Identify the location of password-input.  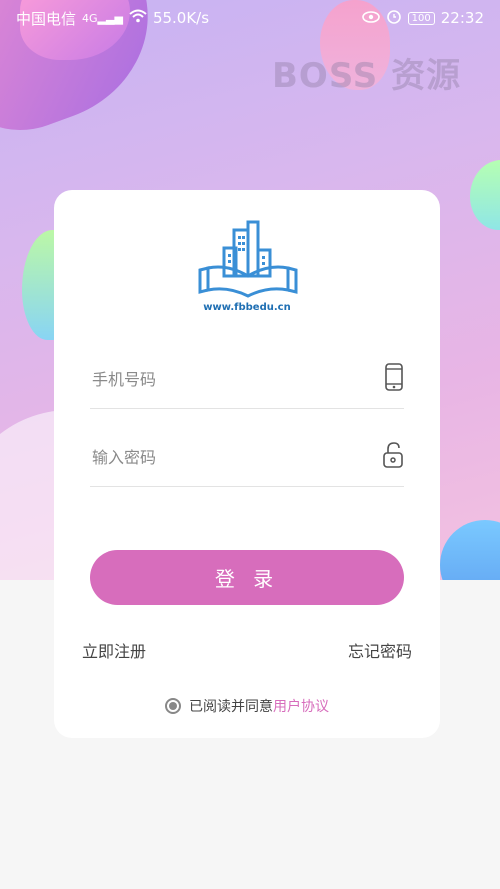
(222, 457).